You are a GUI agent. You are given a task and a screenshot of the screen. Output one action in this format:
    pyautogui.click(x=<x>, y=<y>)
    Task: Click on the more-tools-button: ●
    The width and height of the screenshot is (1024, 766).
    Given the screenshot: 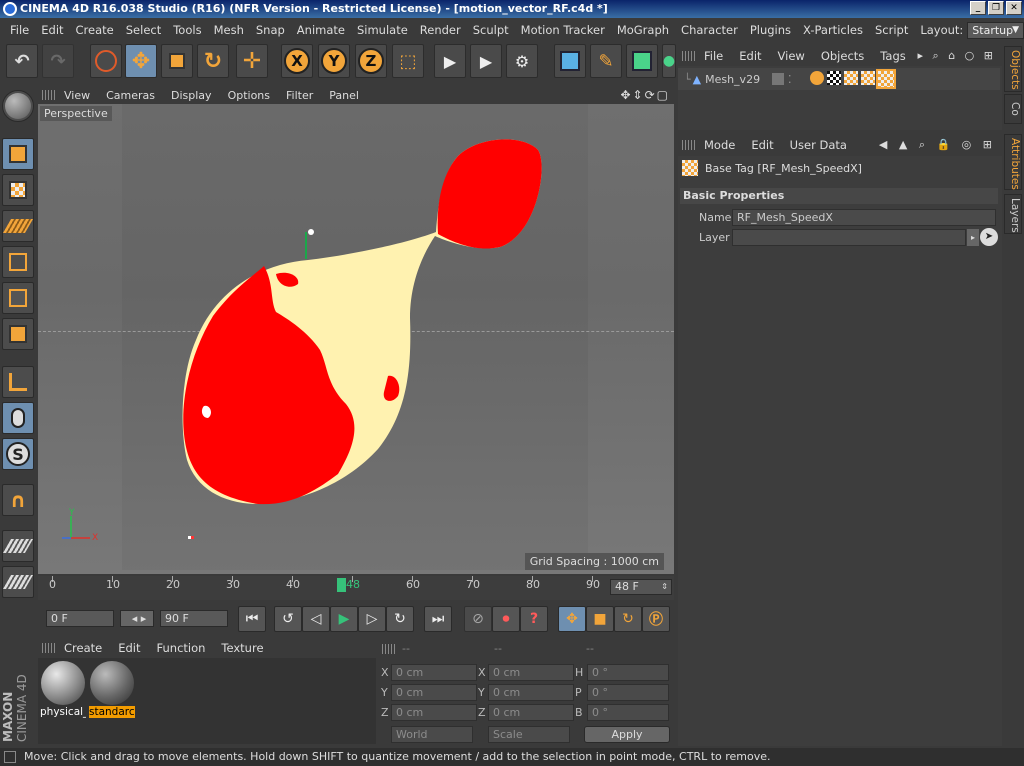 What is the action you would take?
    pyautogui.click(x=669, y=61)
    